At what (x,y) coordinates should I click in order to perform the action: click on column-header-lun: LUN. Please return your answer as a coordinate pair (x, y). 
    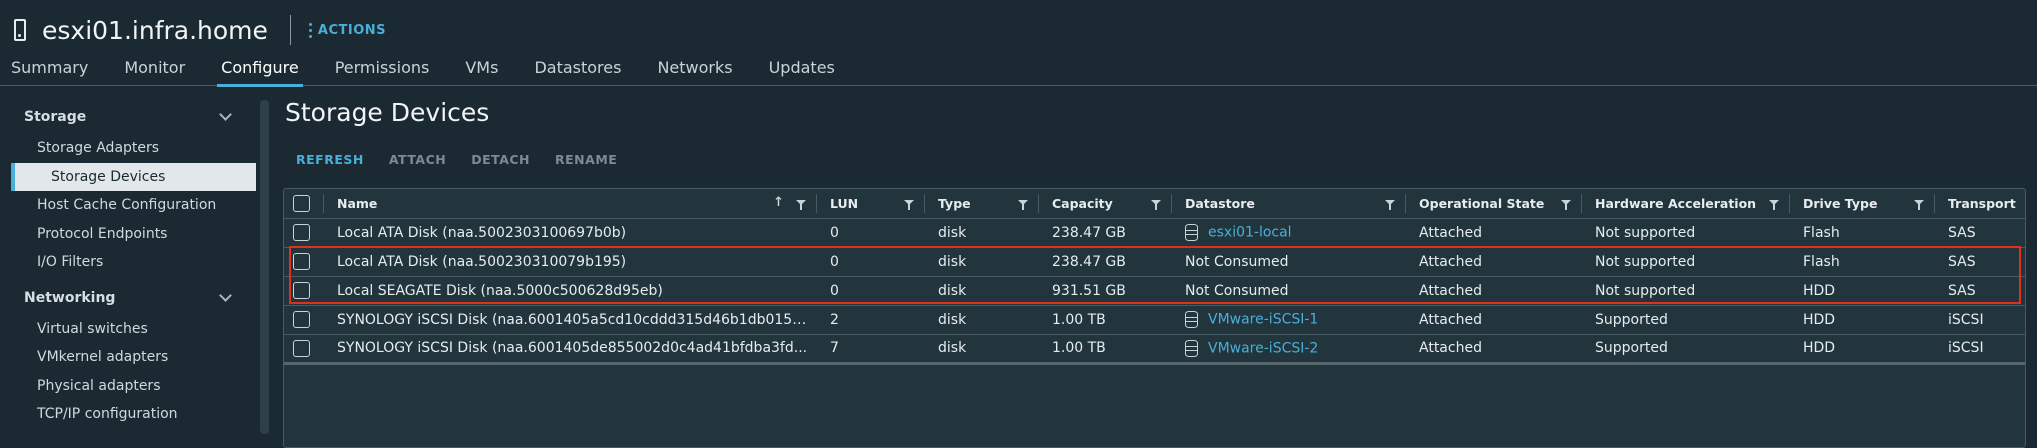
    Looking at the image, I should click on (870, 204).